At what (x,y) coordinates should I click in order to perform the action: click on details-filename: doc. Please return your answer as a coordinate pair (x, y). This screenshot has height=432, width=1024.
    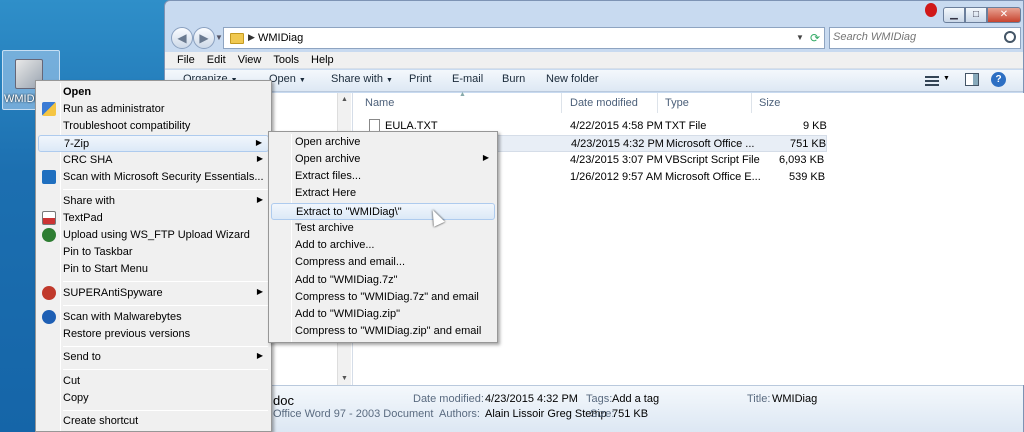
    Looking at the image, I should click on (283, 400).